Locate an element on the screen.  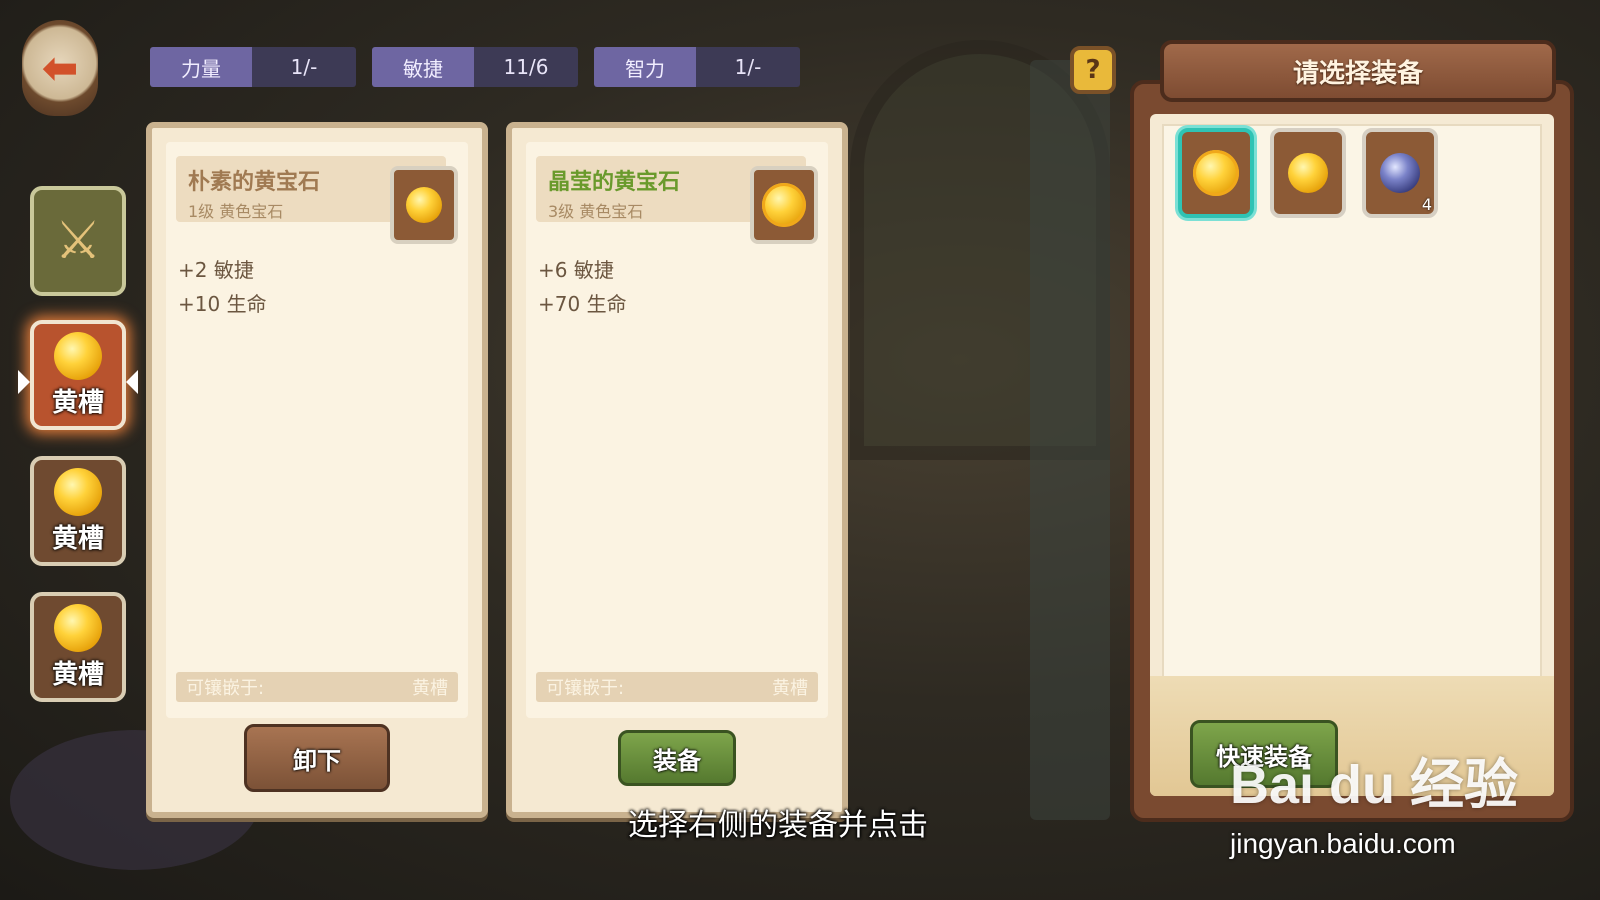
stat-agility-name: 敏捷 is located at coordinates (423, 67).